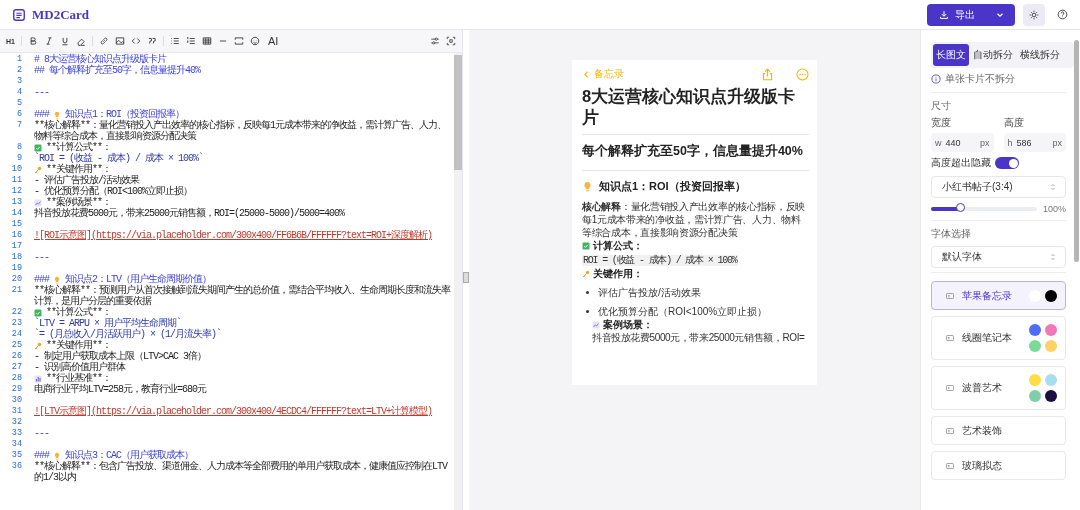  I want to click on theme-card: 苹果备忘录, so click(998, 295).